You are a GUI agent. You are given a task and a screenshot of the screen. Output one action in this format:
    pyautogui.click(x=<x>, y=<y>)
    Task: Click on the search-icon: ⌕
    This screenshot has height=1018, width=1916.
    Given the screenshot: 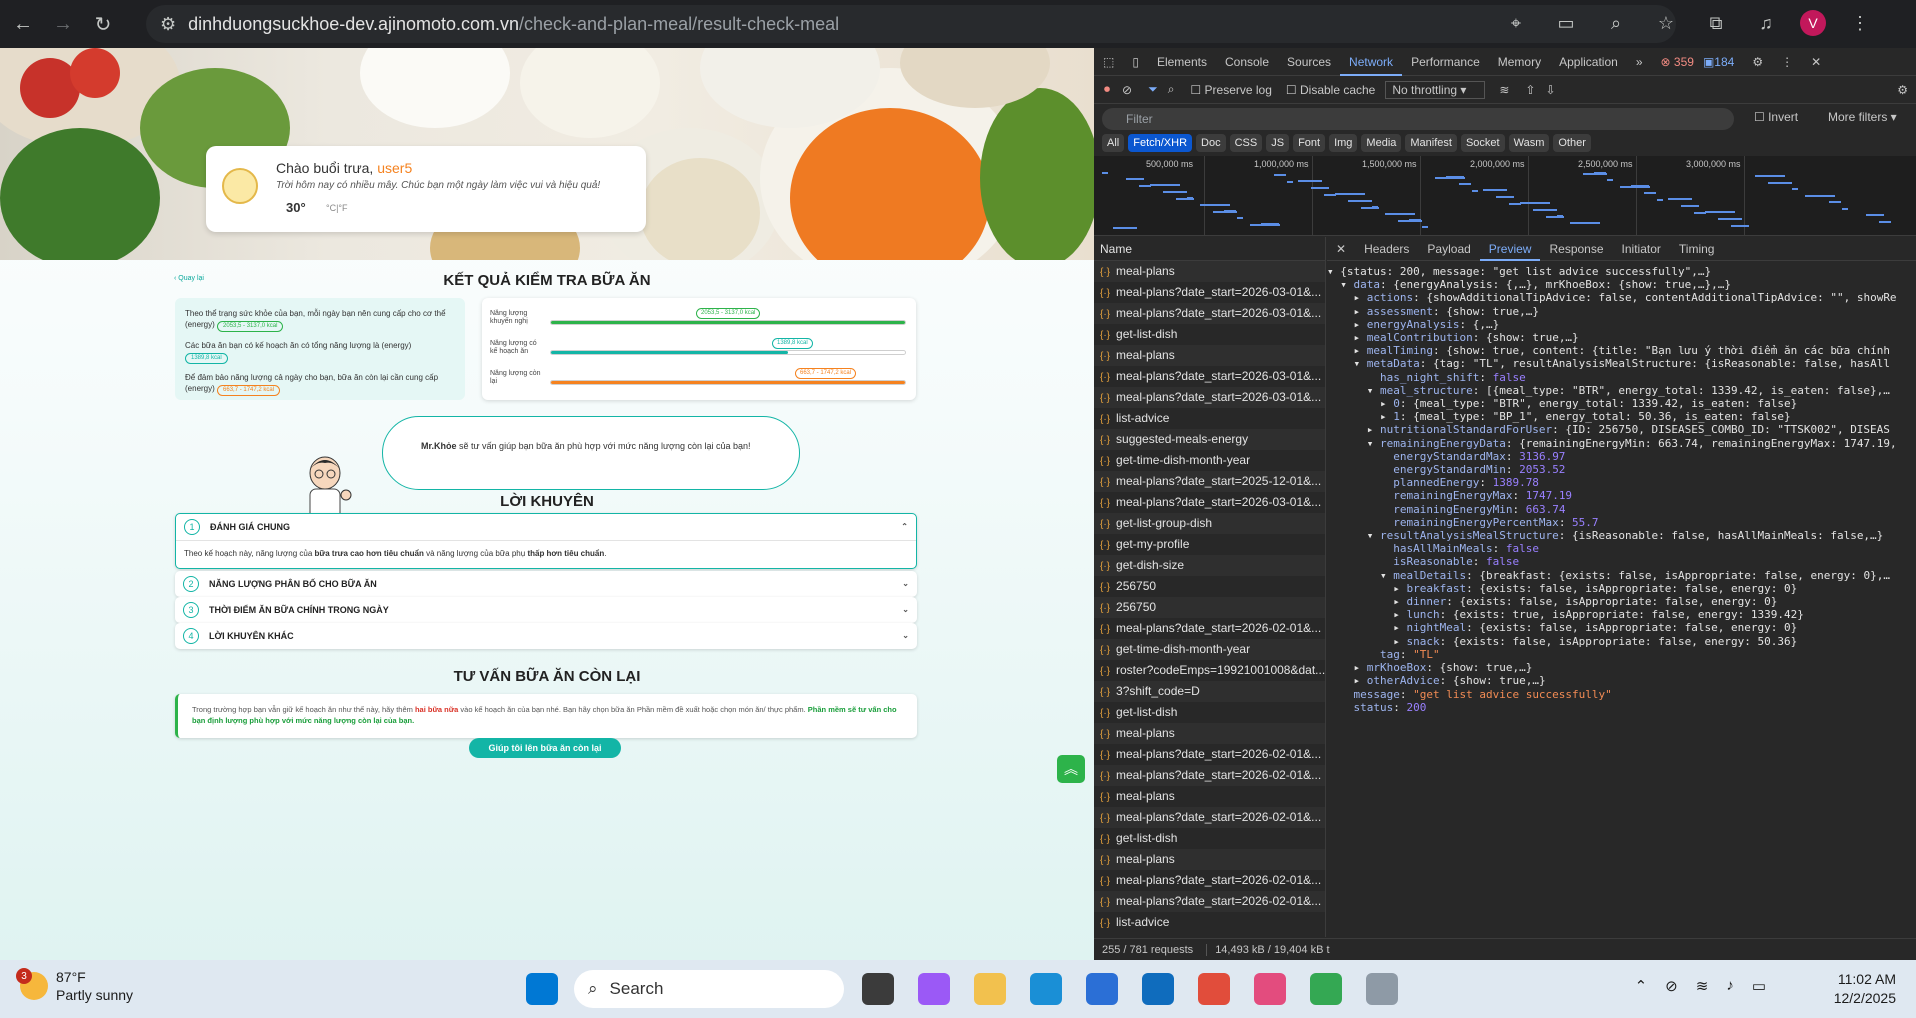 What is the action you would take?
    pyautogui.click(x=1171, y=89)
    